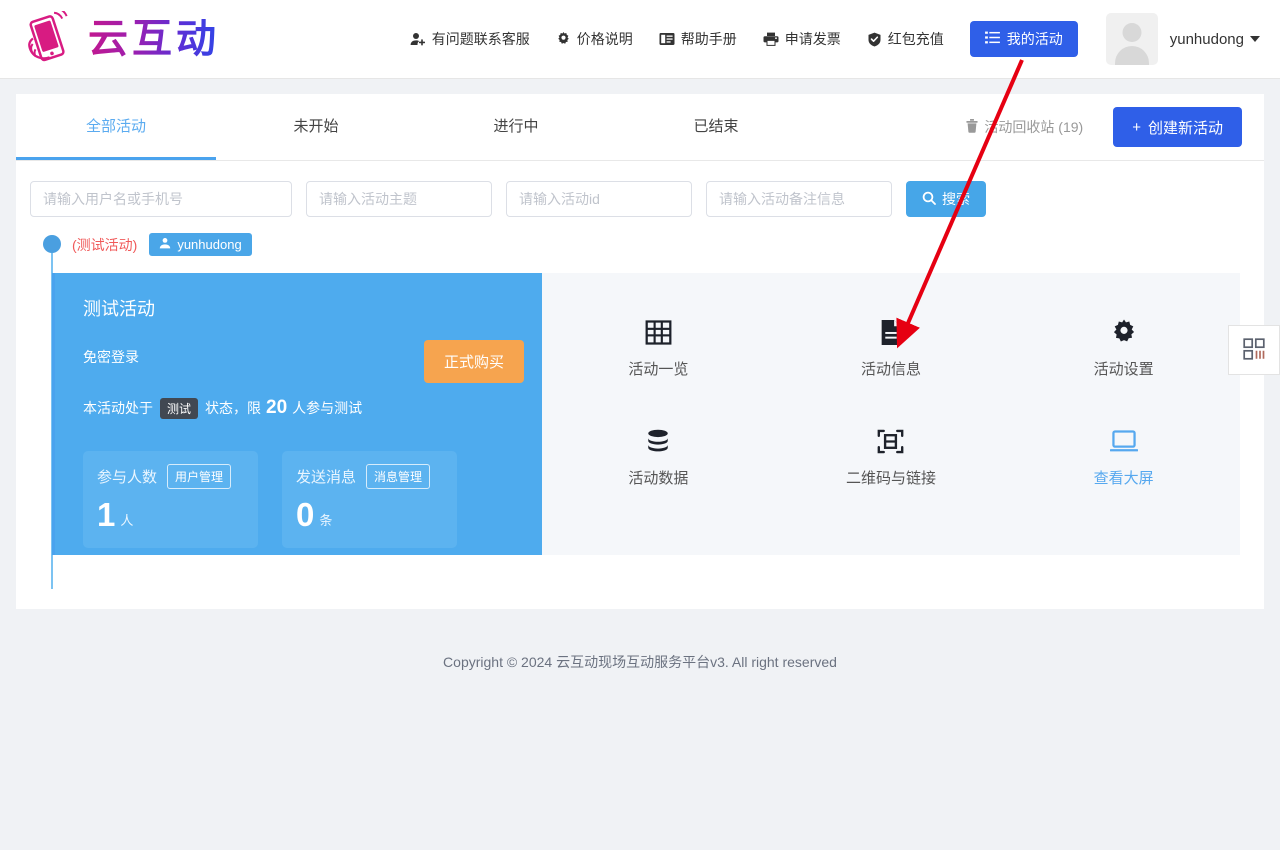  Describe the element at coordinates (1034, 39) in the screenshot. I see `my-activity-label: 我的活动` at that location.